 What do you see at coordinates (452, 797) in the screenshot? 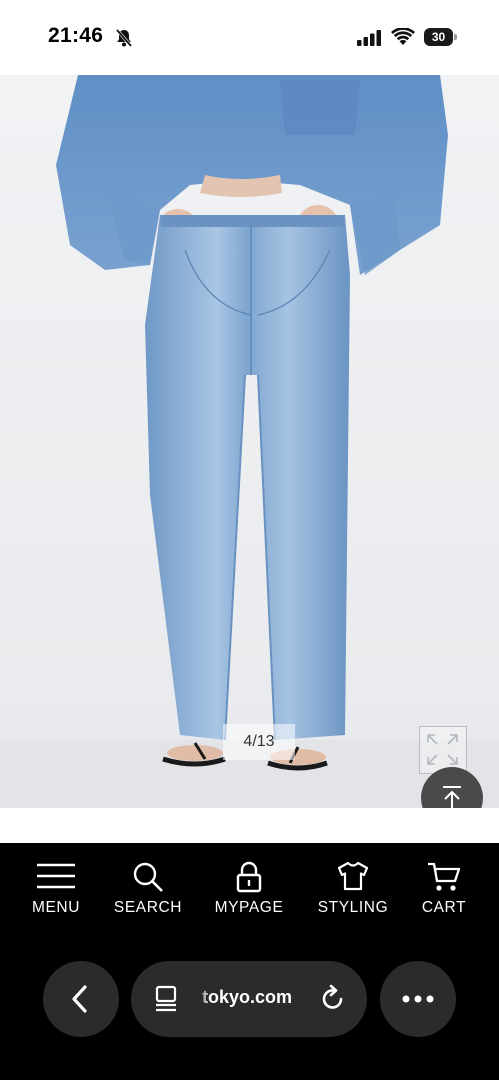
I see `arrow-up-to-top-icon` at bounding box center [452, 797].